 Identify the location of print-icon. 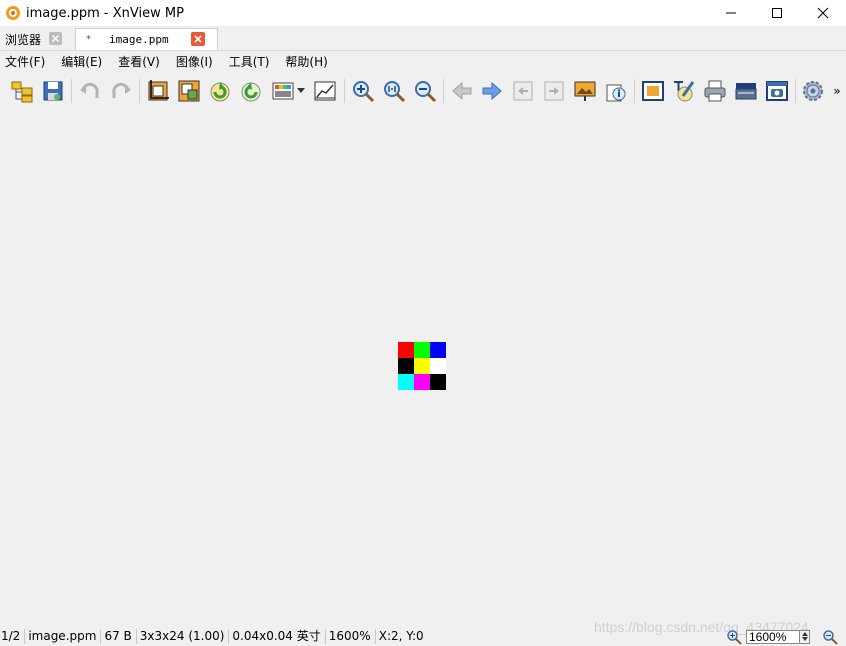
(715, 91).